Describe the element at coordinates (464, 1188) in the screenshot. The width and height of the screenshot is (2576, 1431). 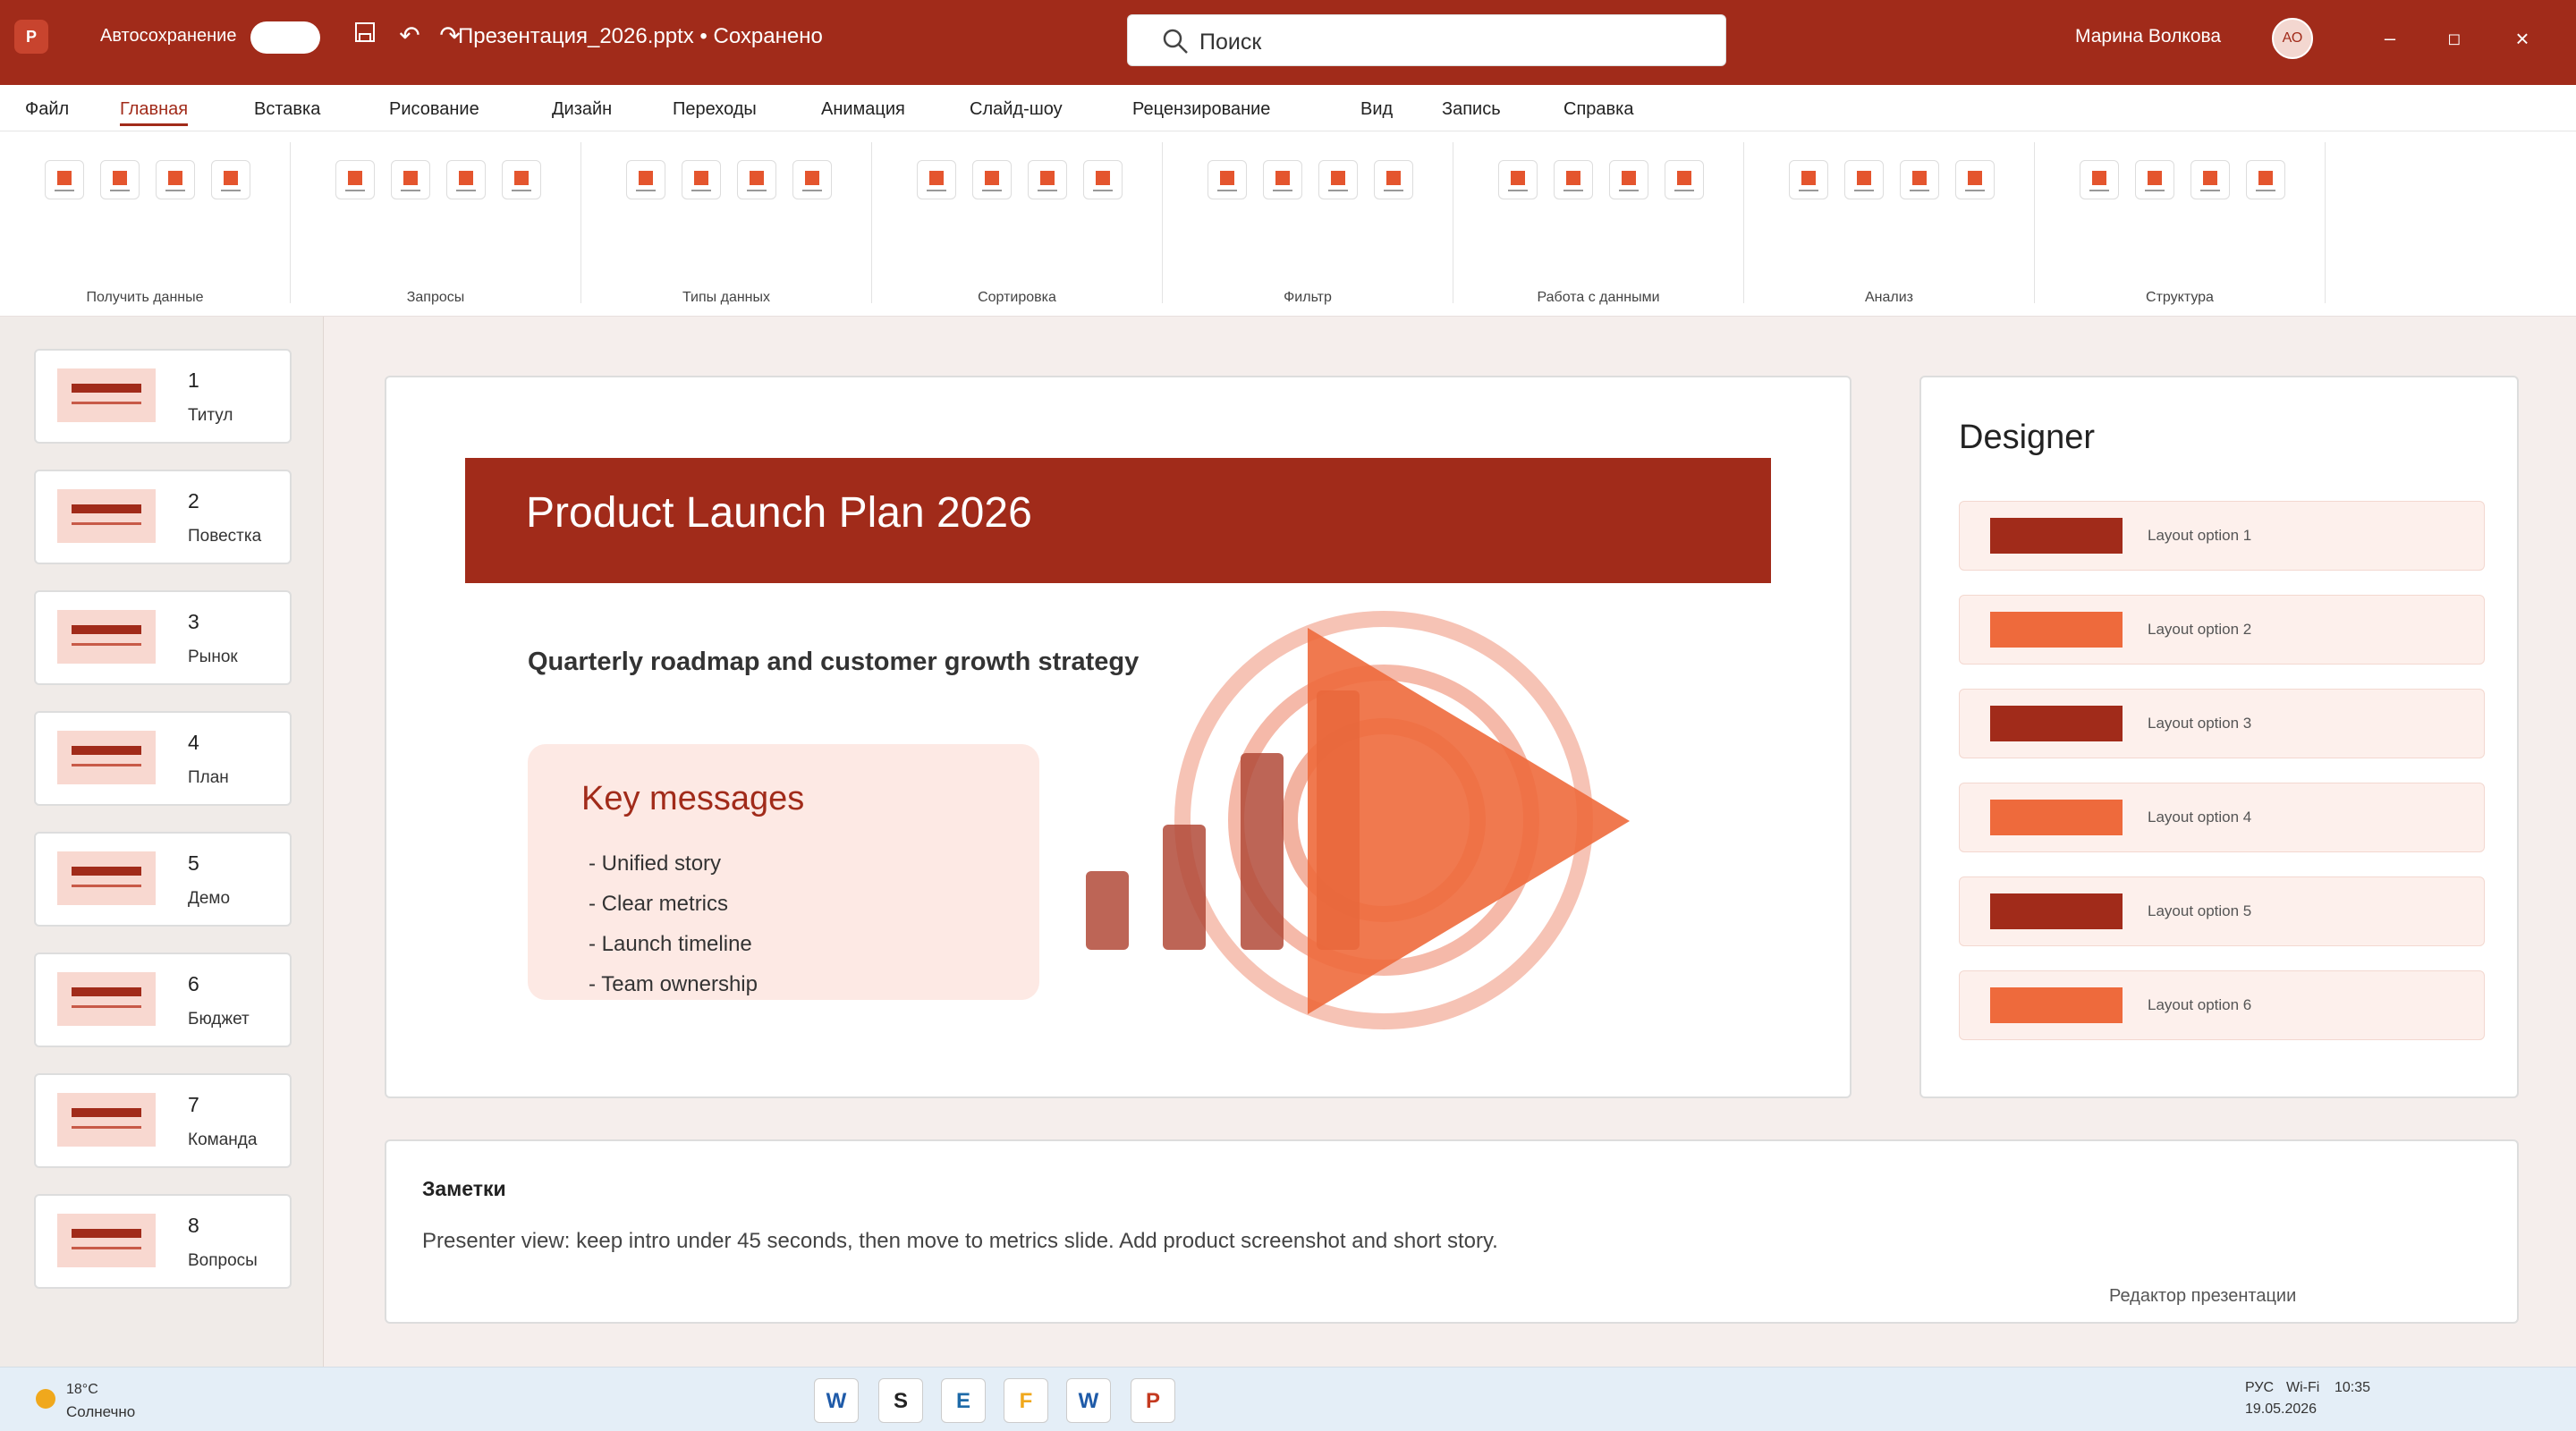
I see `notes-title: Заметки` at that location.